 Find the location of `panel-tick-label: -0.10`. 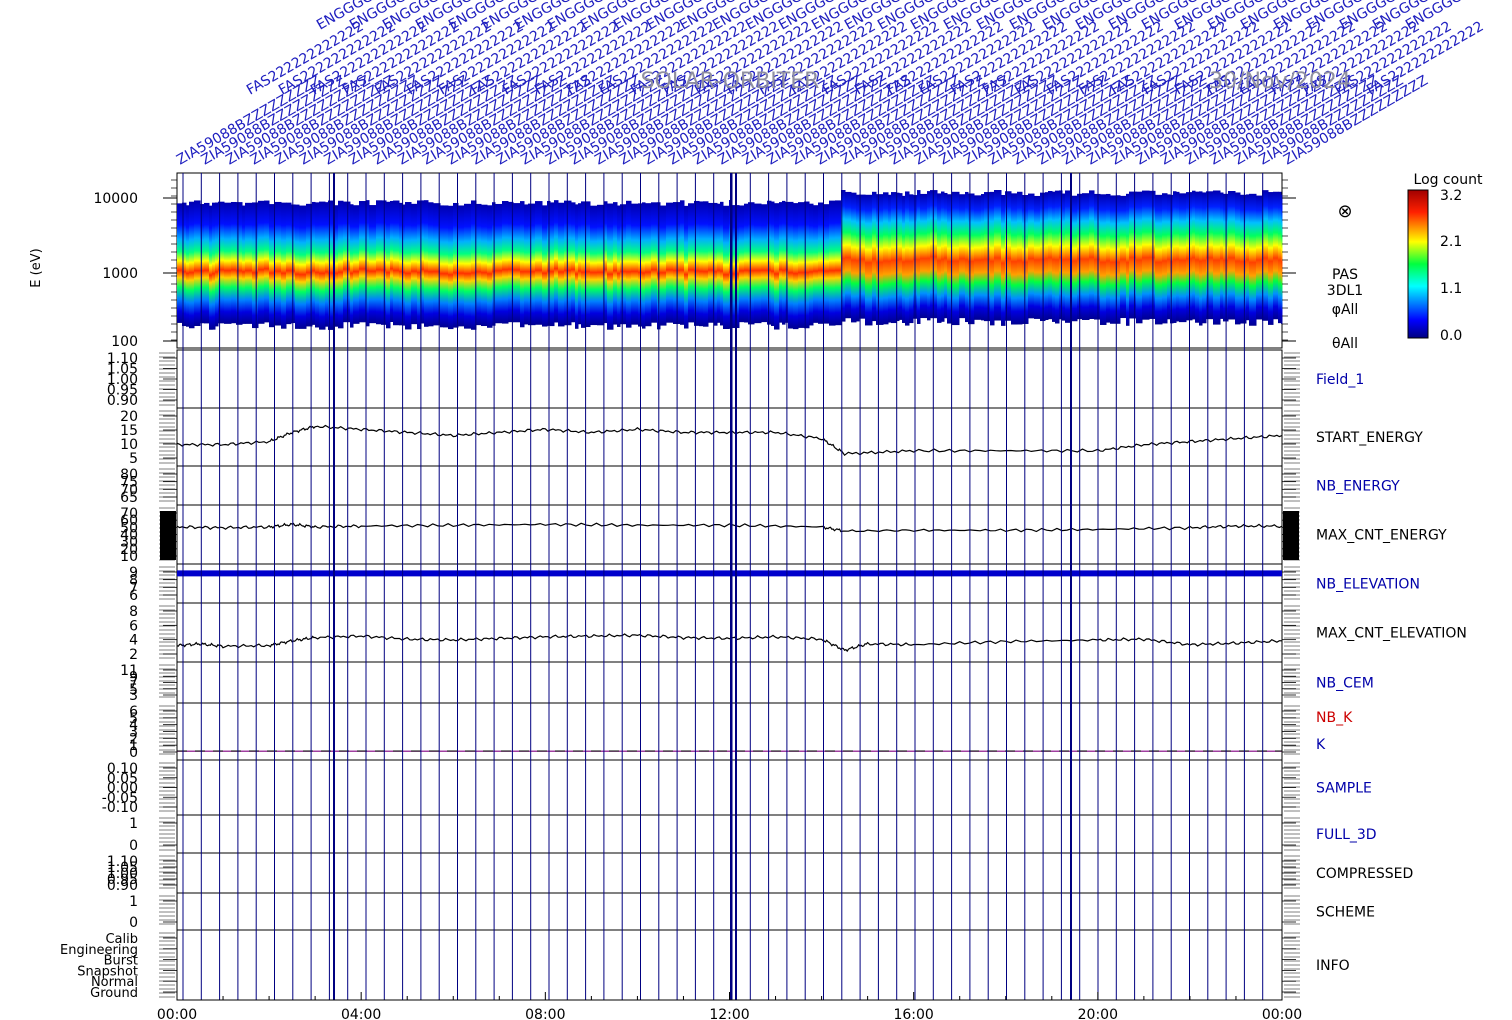

panel-tick-label: -0.10 is located at coordinates (120, 808).